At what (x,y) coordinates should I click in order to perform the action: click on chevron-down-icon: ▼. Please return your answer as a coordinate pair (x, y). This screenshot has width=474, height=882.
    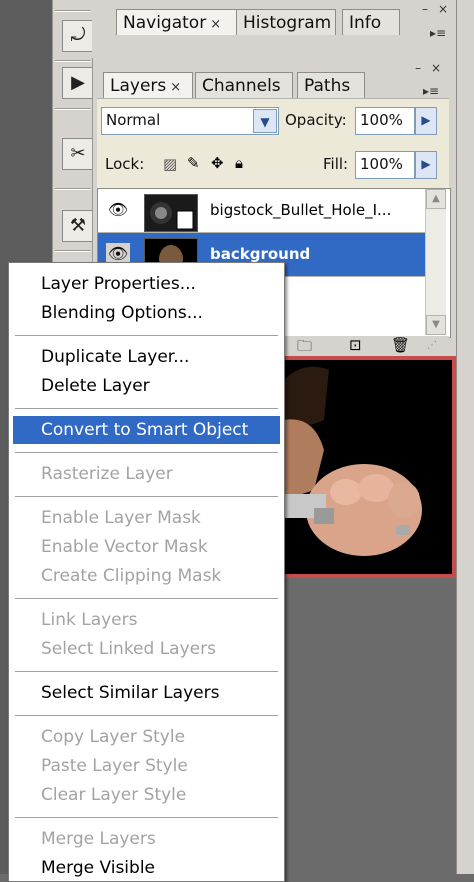
    Looking at the image, I should click on (265, 121).